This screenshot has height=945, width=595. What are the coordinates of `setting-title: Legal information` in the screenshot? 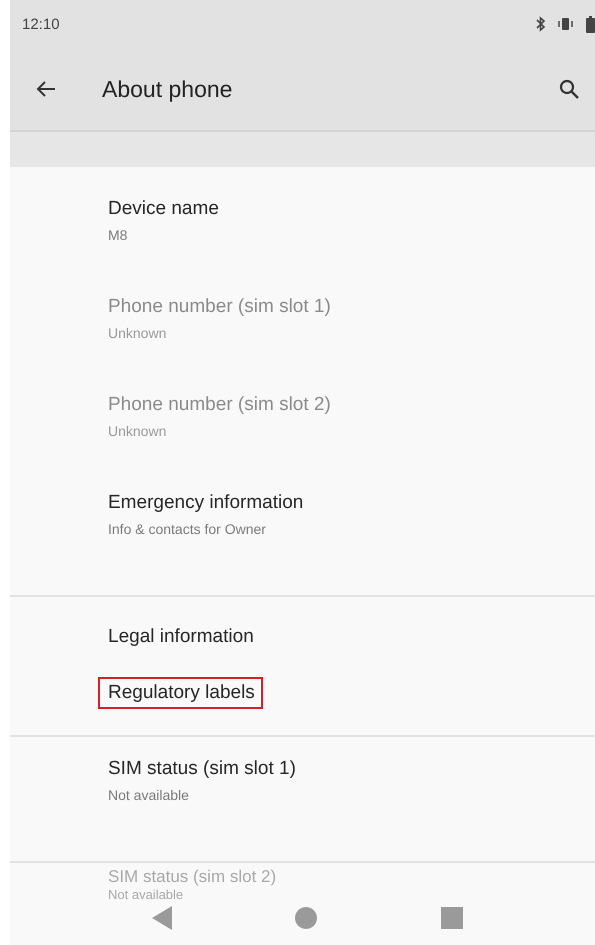 It's located at (180, 637).